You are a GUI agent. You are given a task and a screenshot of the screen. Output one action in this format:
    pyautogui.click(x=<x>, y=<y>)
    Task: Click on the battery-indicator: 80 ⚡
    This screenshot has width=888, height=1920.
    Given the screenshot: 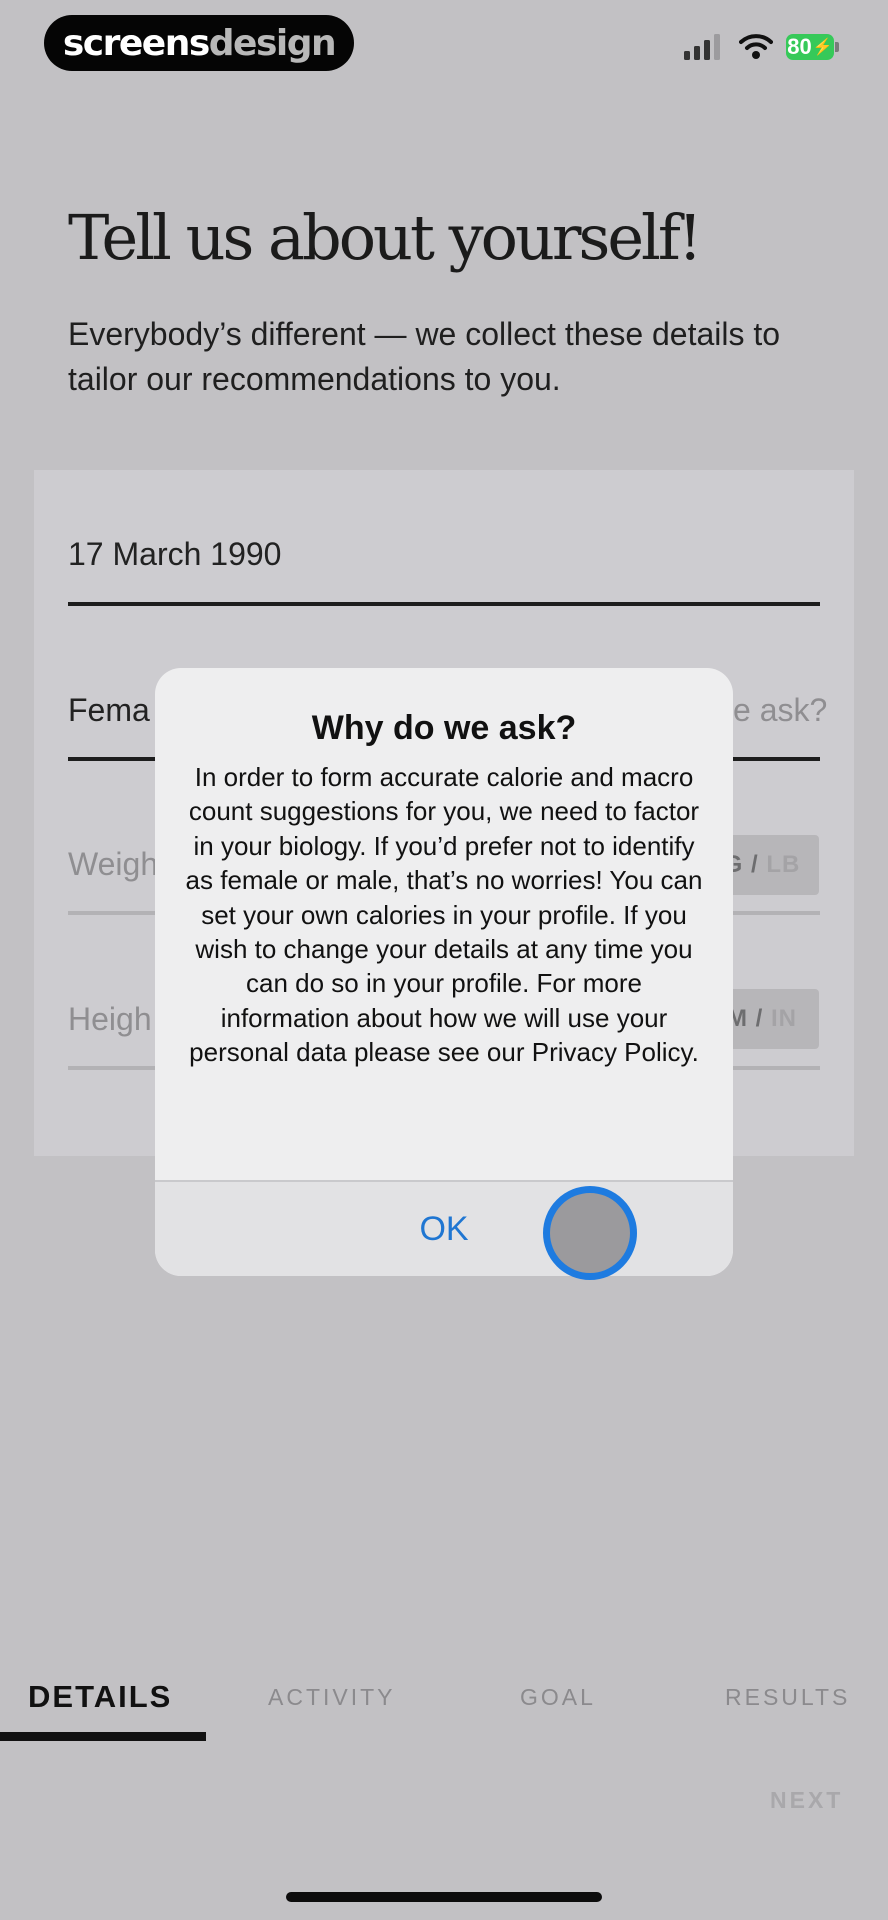 What is the action you would take?
    pyautogui.click(x=810, y=47)
    